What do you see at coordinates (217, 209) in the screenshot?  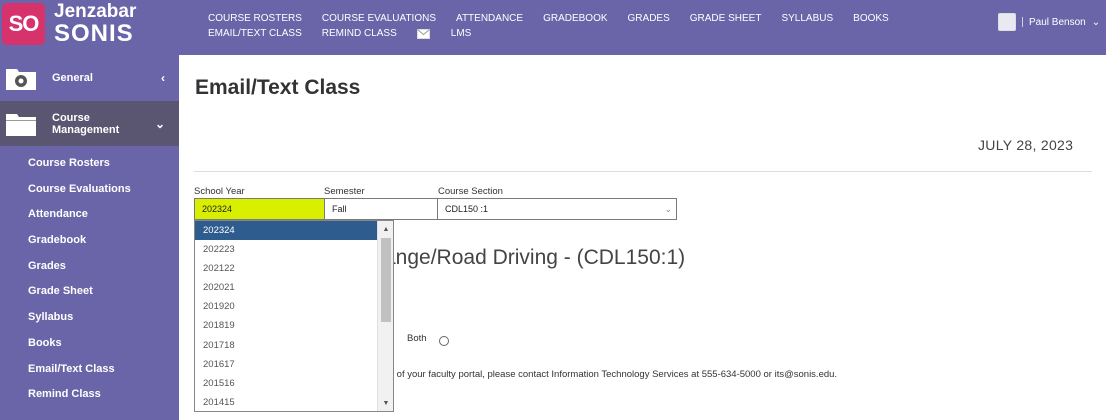 I see `school-year-value: 202324` at bounding box center [217, 209].